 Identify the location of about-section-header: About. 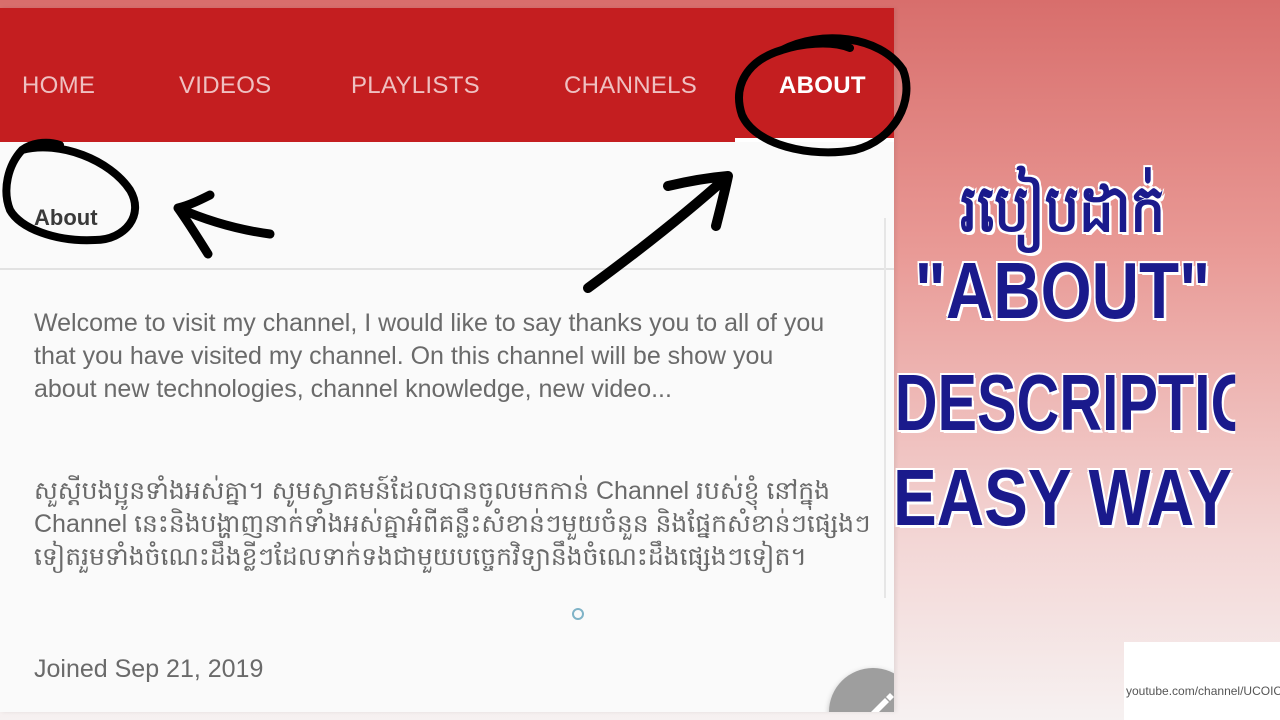
(66, 217).